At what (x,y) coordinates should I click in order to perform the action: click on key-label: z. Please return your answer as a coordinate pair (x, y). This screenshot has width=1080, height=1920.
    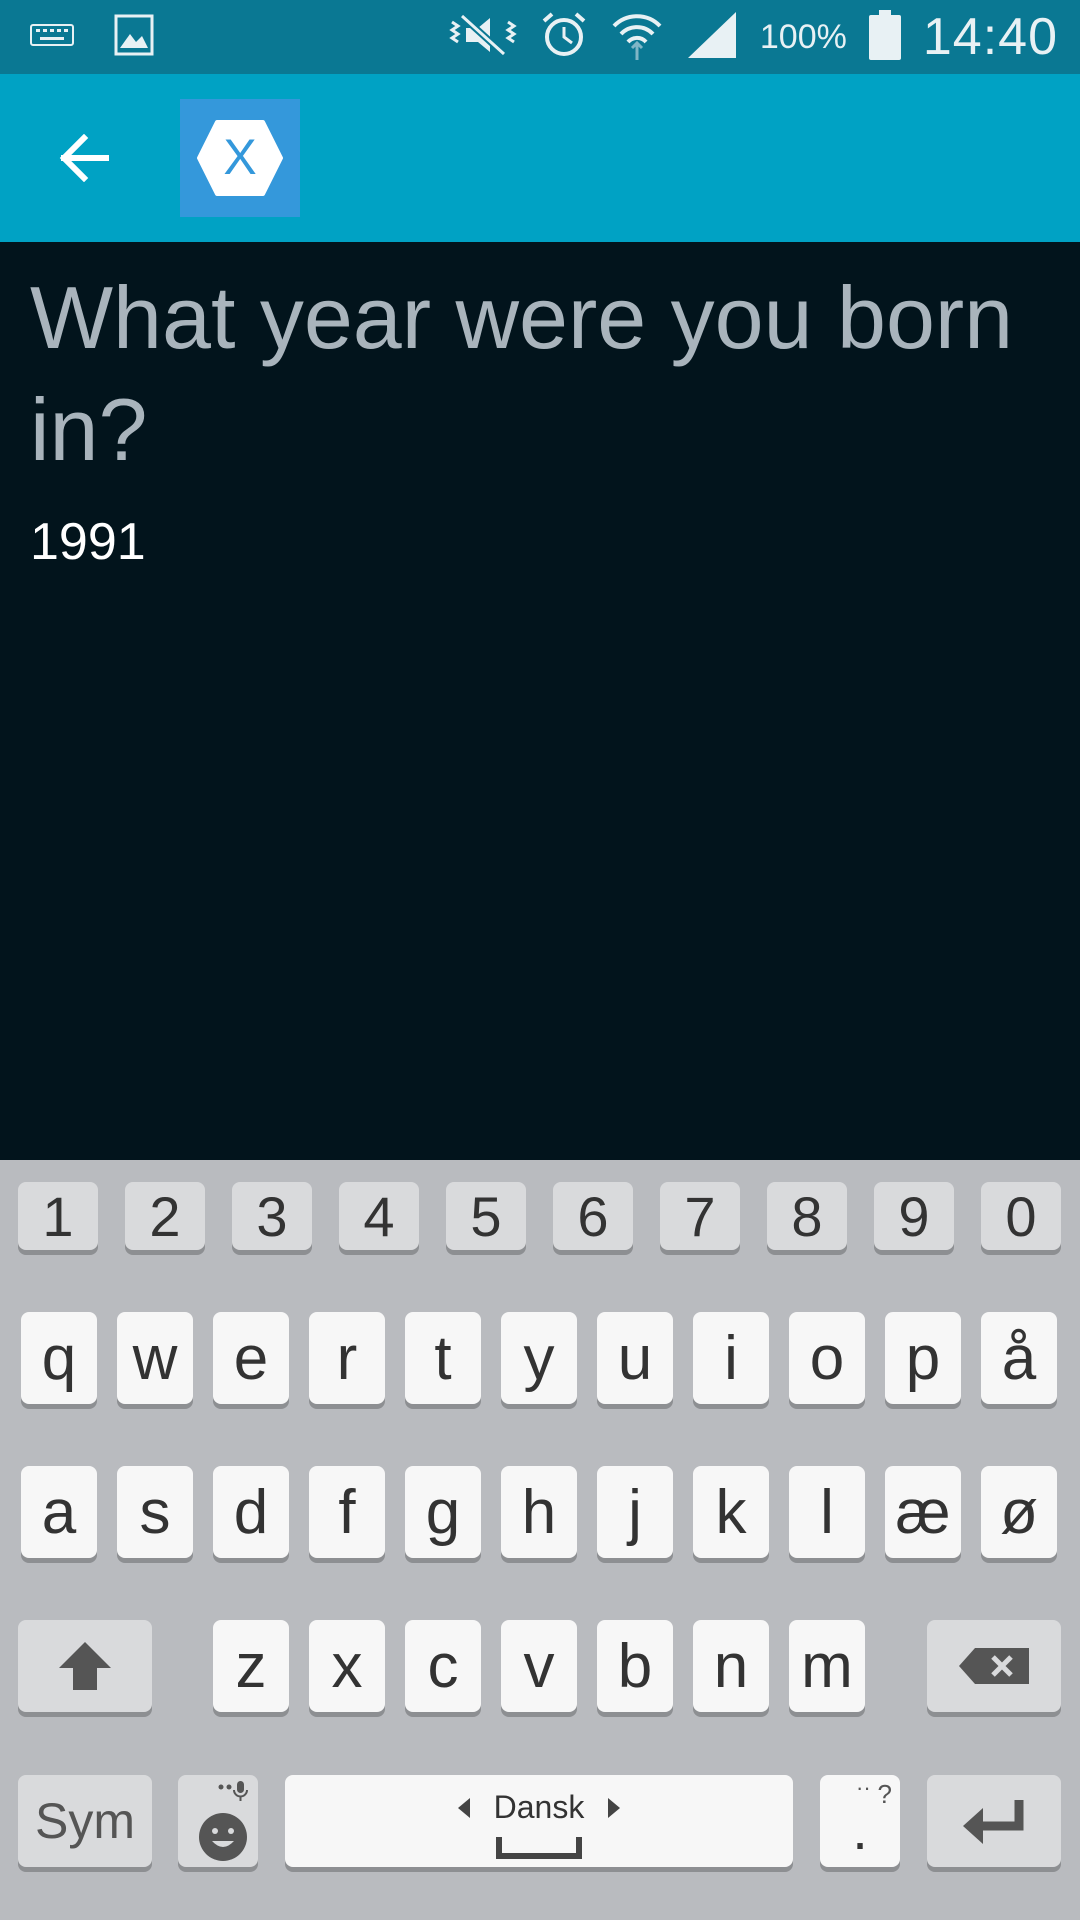
    Looking at the image, I should click on (251, 1666).